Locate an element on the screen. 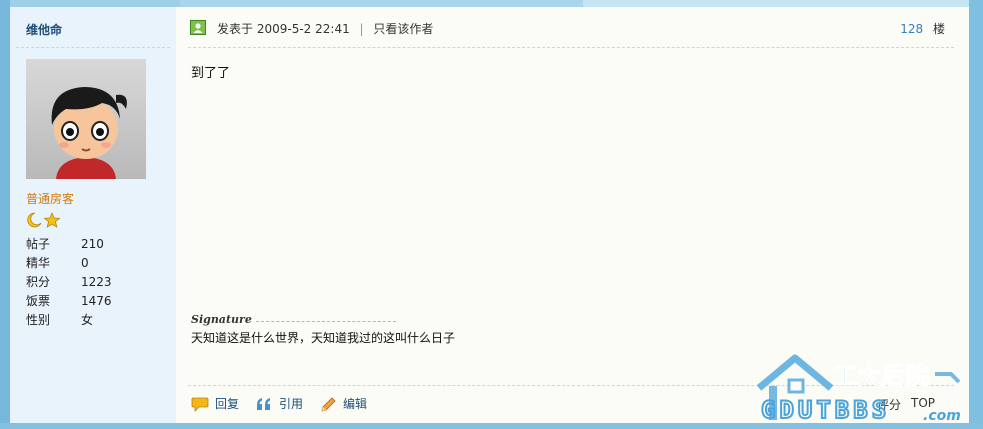 The image size is (983, 429). posted-time: 2009-5-2 22:41 is located at coordinates (303, 29).